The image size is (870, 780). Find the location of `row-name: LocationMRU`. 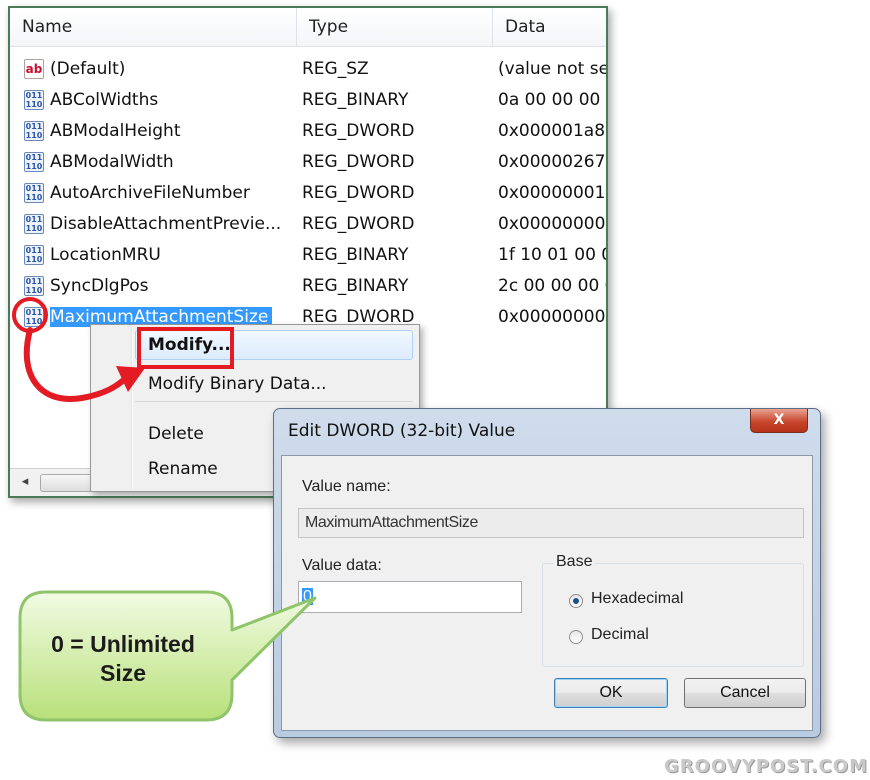

row-name: LocationMRU is located at coordinates (105, 255).